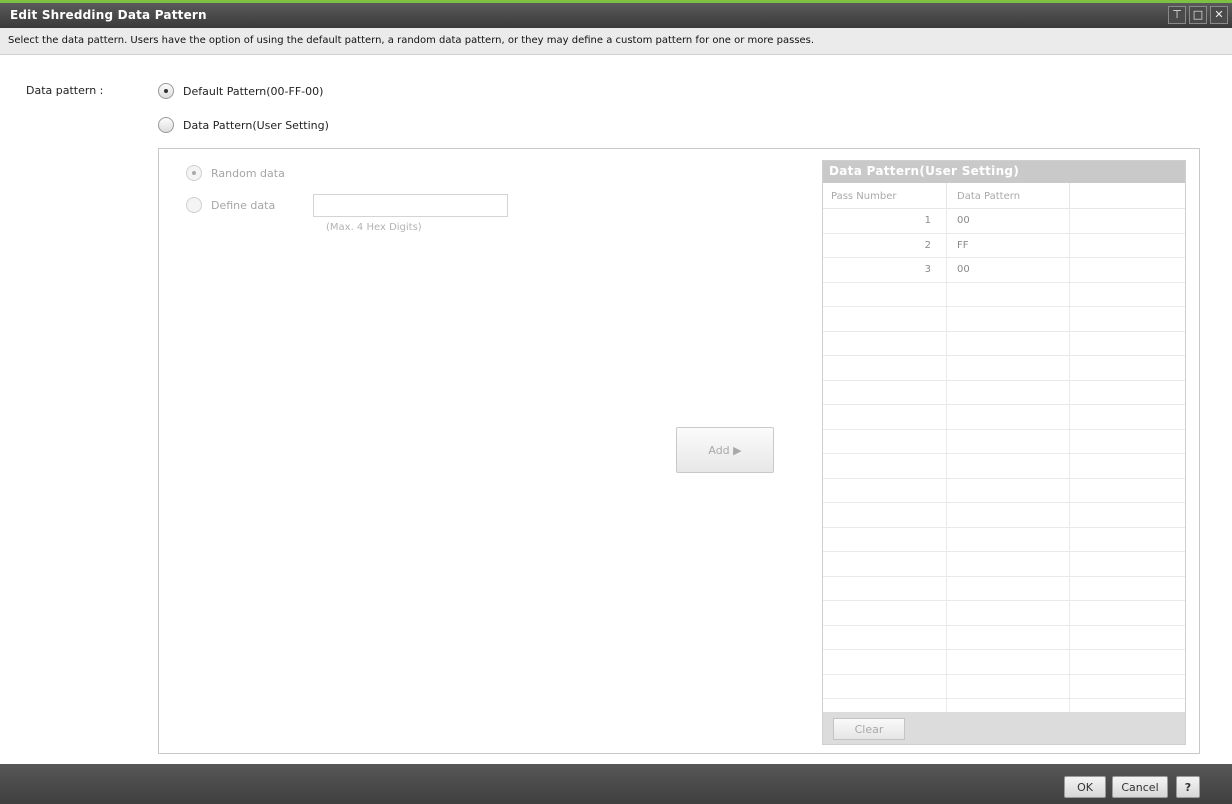 This screenshot has height=804, width=1232. What do you see at coordinates (885, 245) in the screenshot?
I see `pass-number-cell: 2` at bounding box center [885, 245].